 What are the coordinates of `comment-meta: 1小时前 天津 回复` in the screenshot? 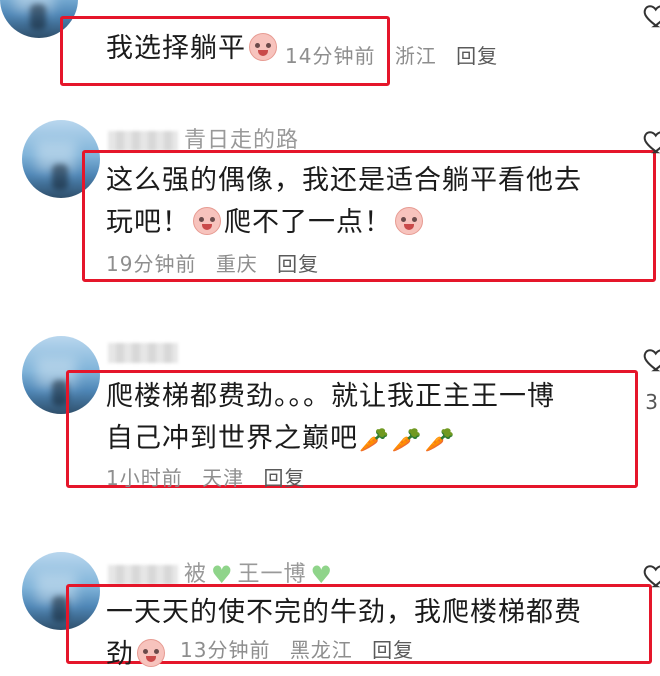 It's located at (211, 476).